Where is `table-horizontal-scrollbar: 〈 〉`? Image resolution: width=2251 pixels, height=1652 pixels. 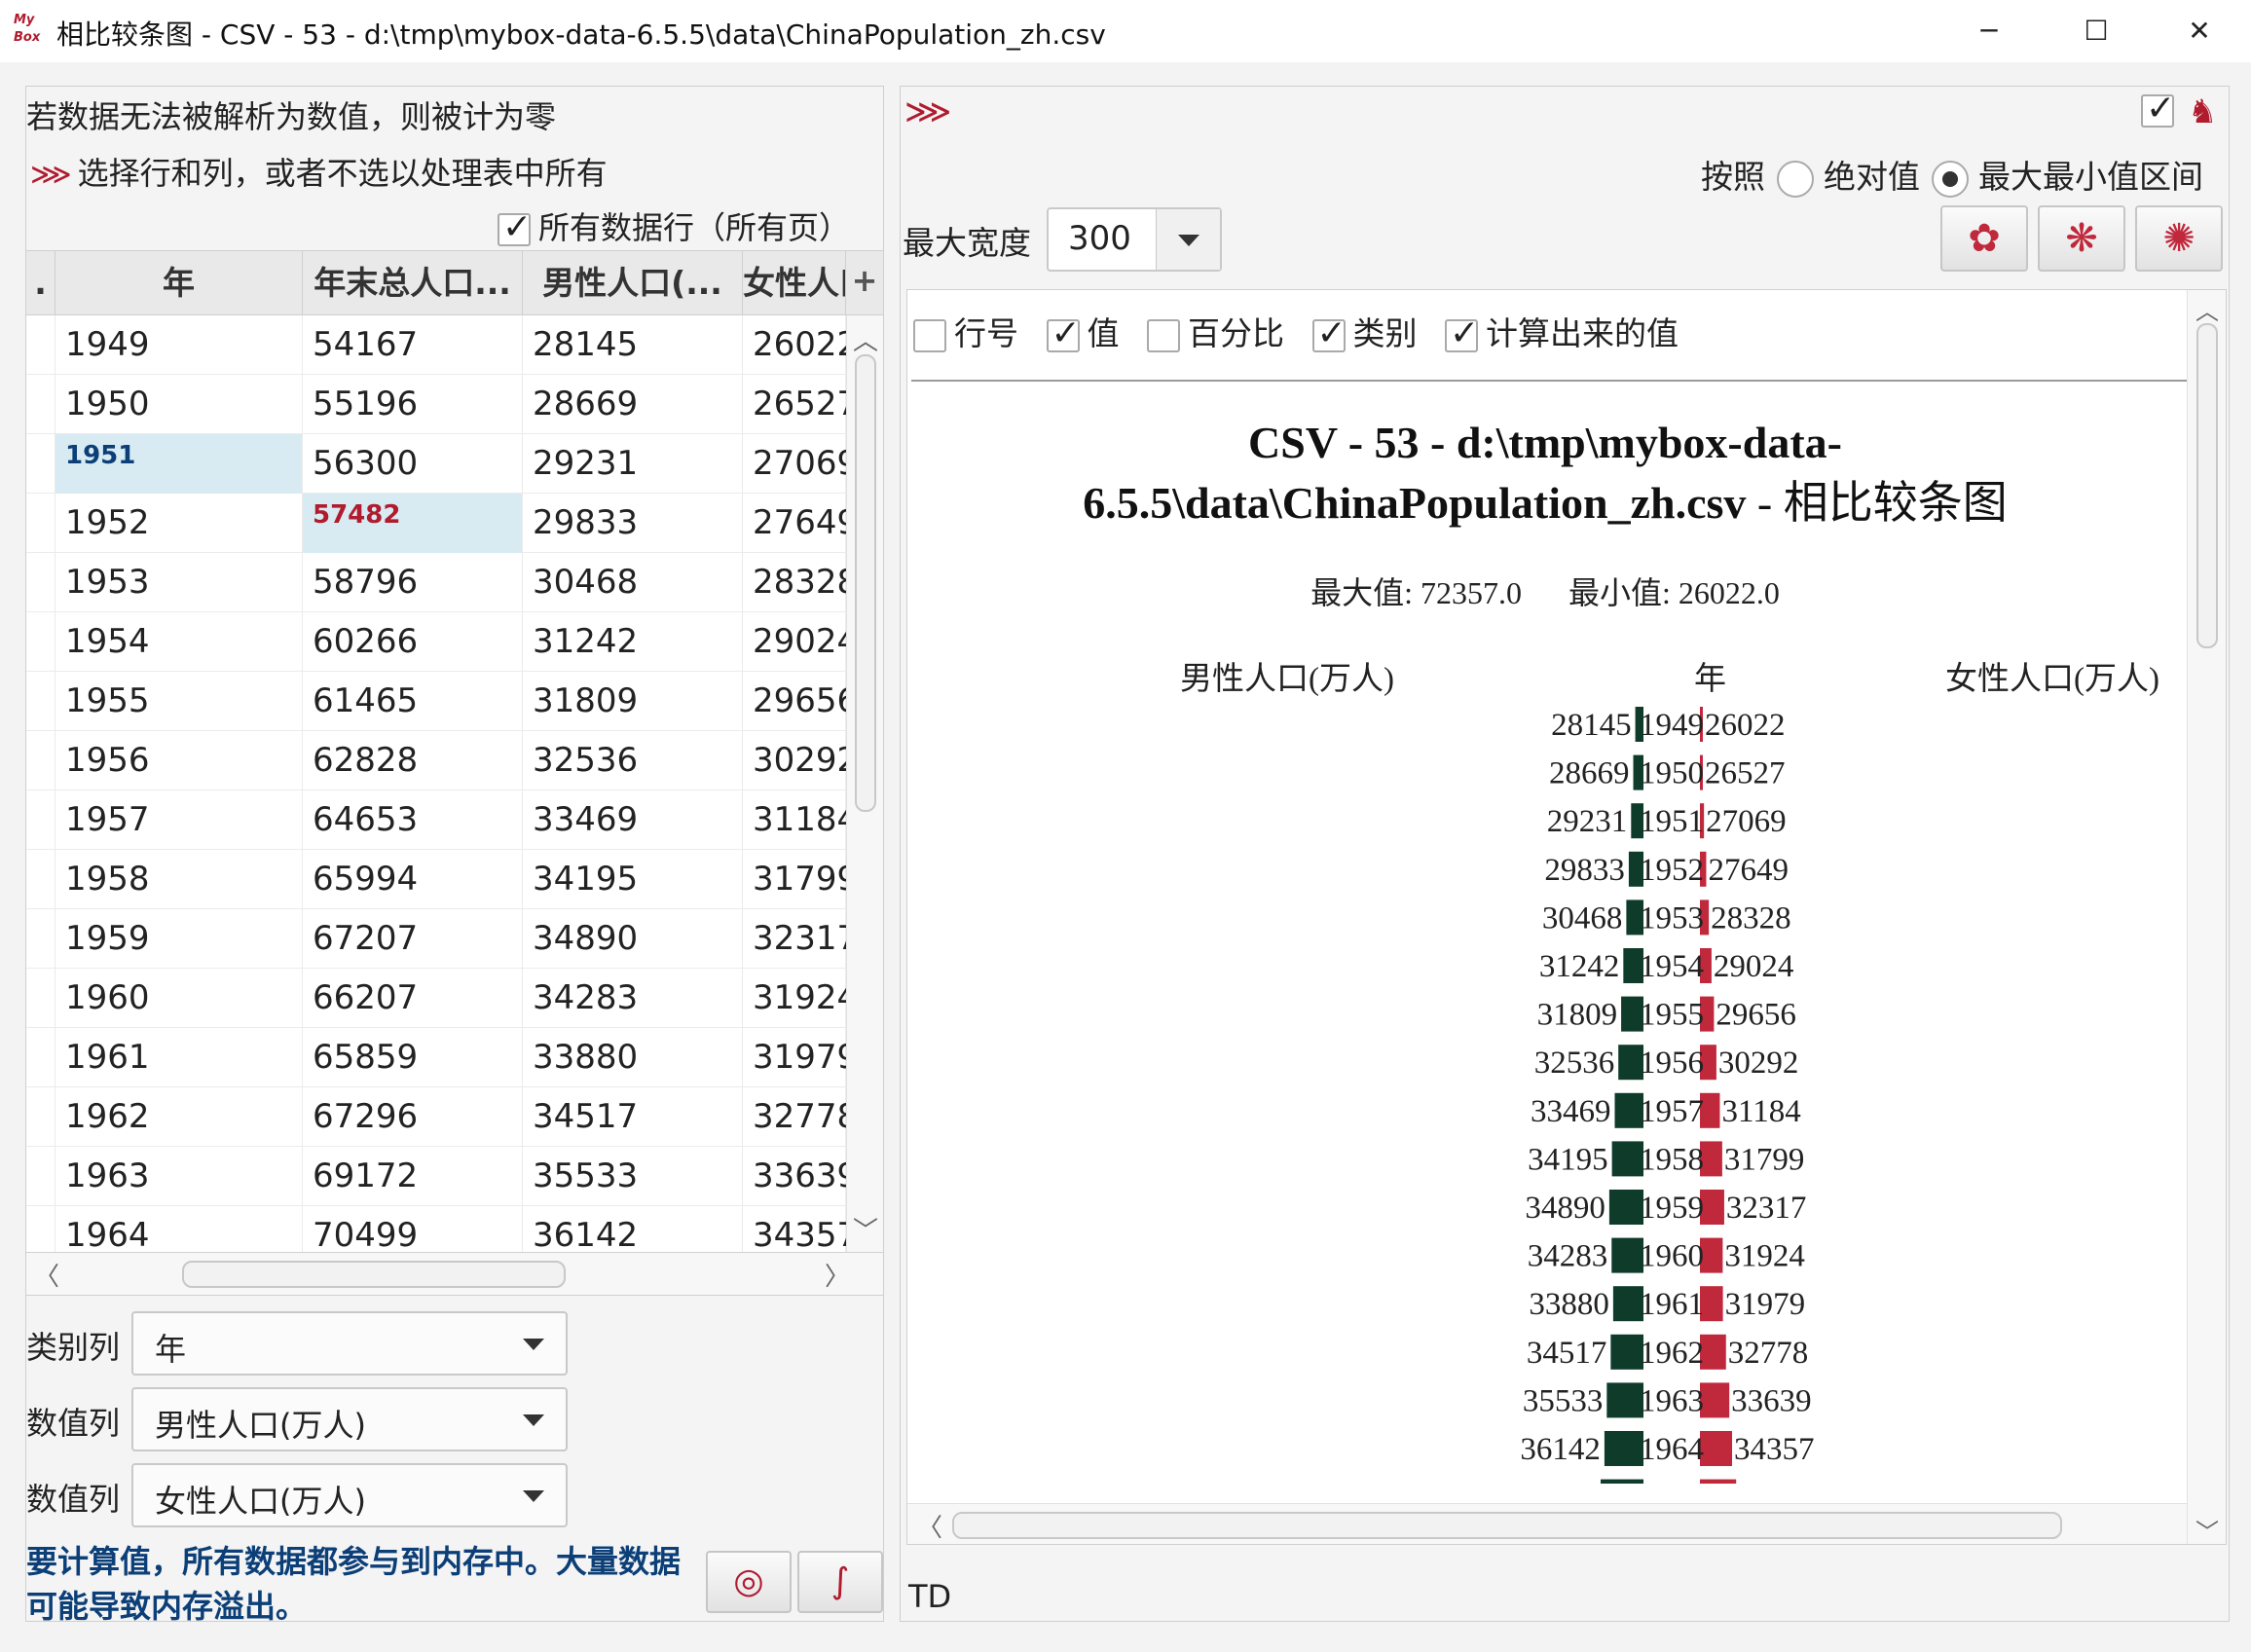
table-horizontal-scrollbar: 〈 〉 is located at coordinates (454, 1274).